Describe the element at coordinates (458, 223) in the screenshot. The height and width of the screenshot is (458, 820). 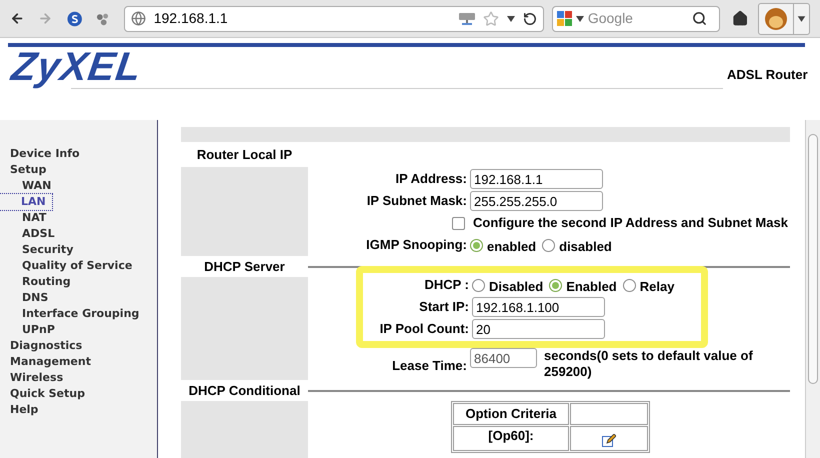
I see `checkbox` at that location.